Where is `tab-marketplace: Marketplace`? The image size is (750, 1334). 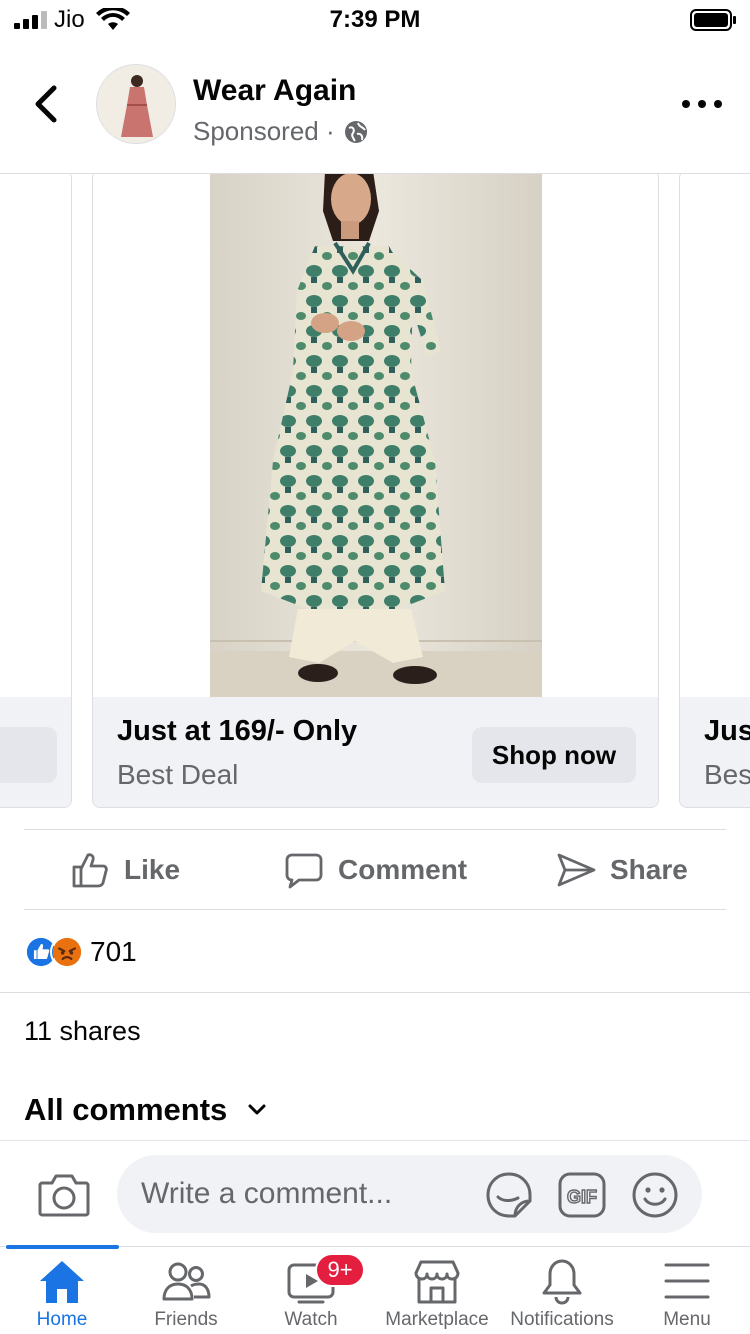 tab-marketplace: Marketplace is located at coordinates (437, 1290).